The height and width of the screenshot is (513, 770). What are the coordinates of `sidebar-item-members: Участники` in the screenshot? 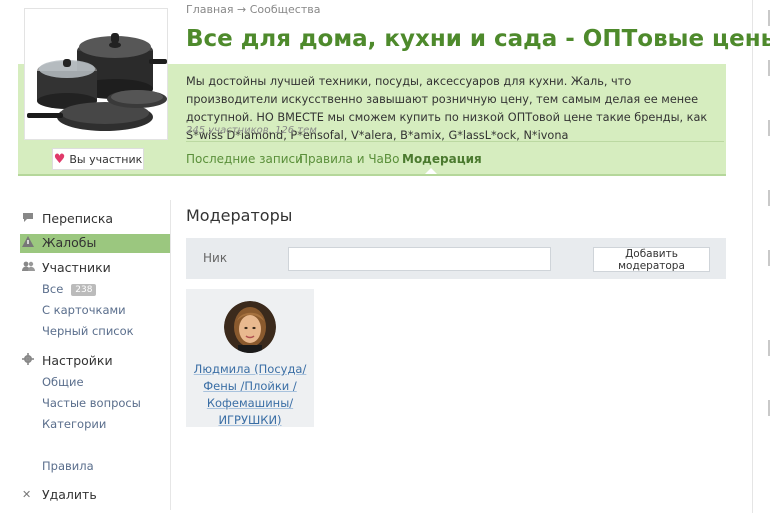 It's located at (66, 267).